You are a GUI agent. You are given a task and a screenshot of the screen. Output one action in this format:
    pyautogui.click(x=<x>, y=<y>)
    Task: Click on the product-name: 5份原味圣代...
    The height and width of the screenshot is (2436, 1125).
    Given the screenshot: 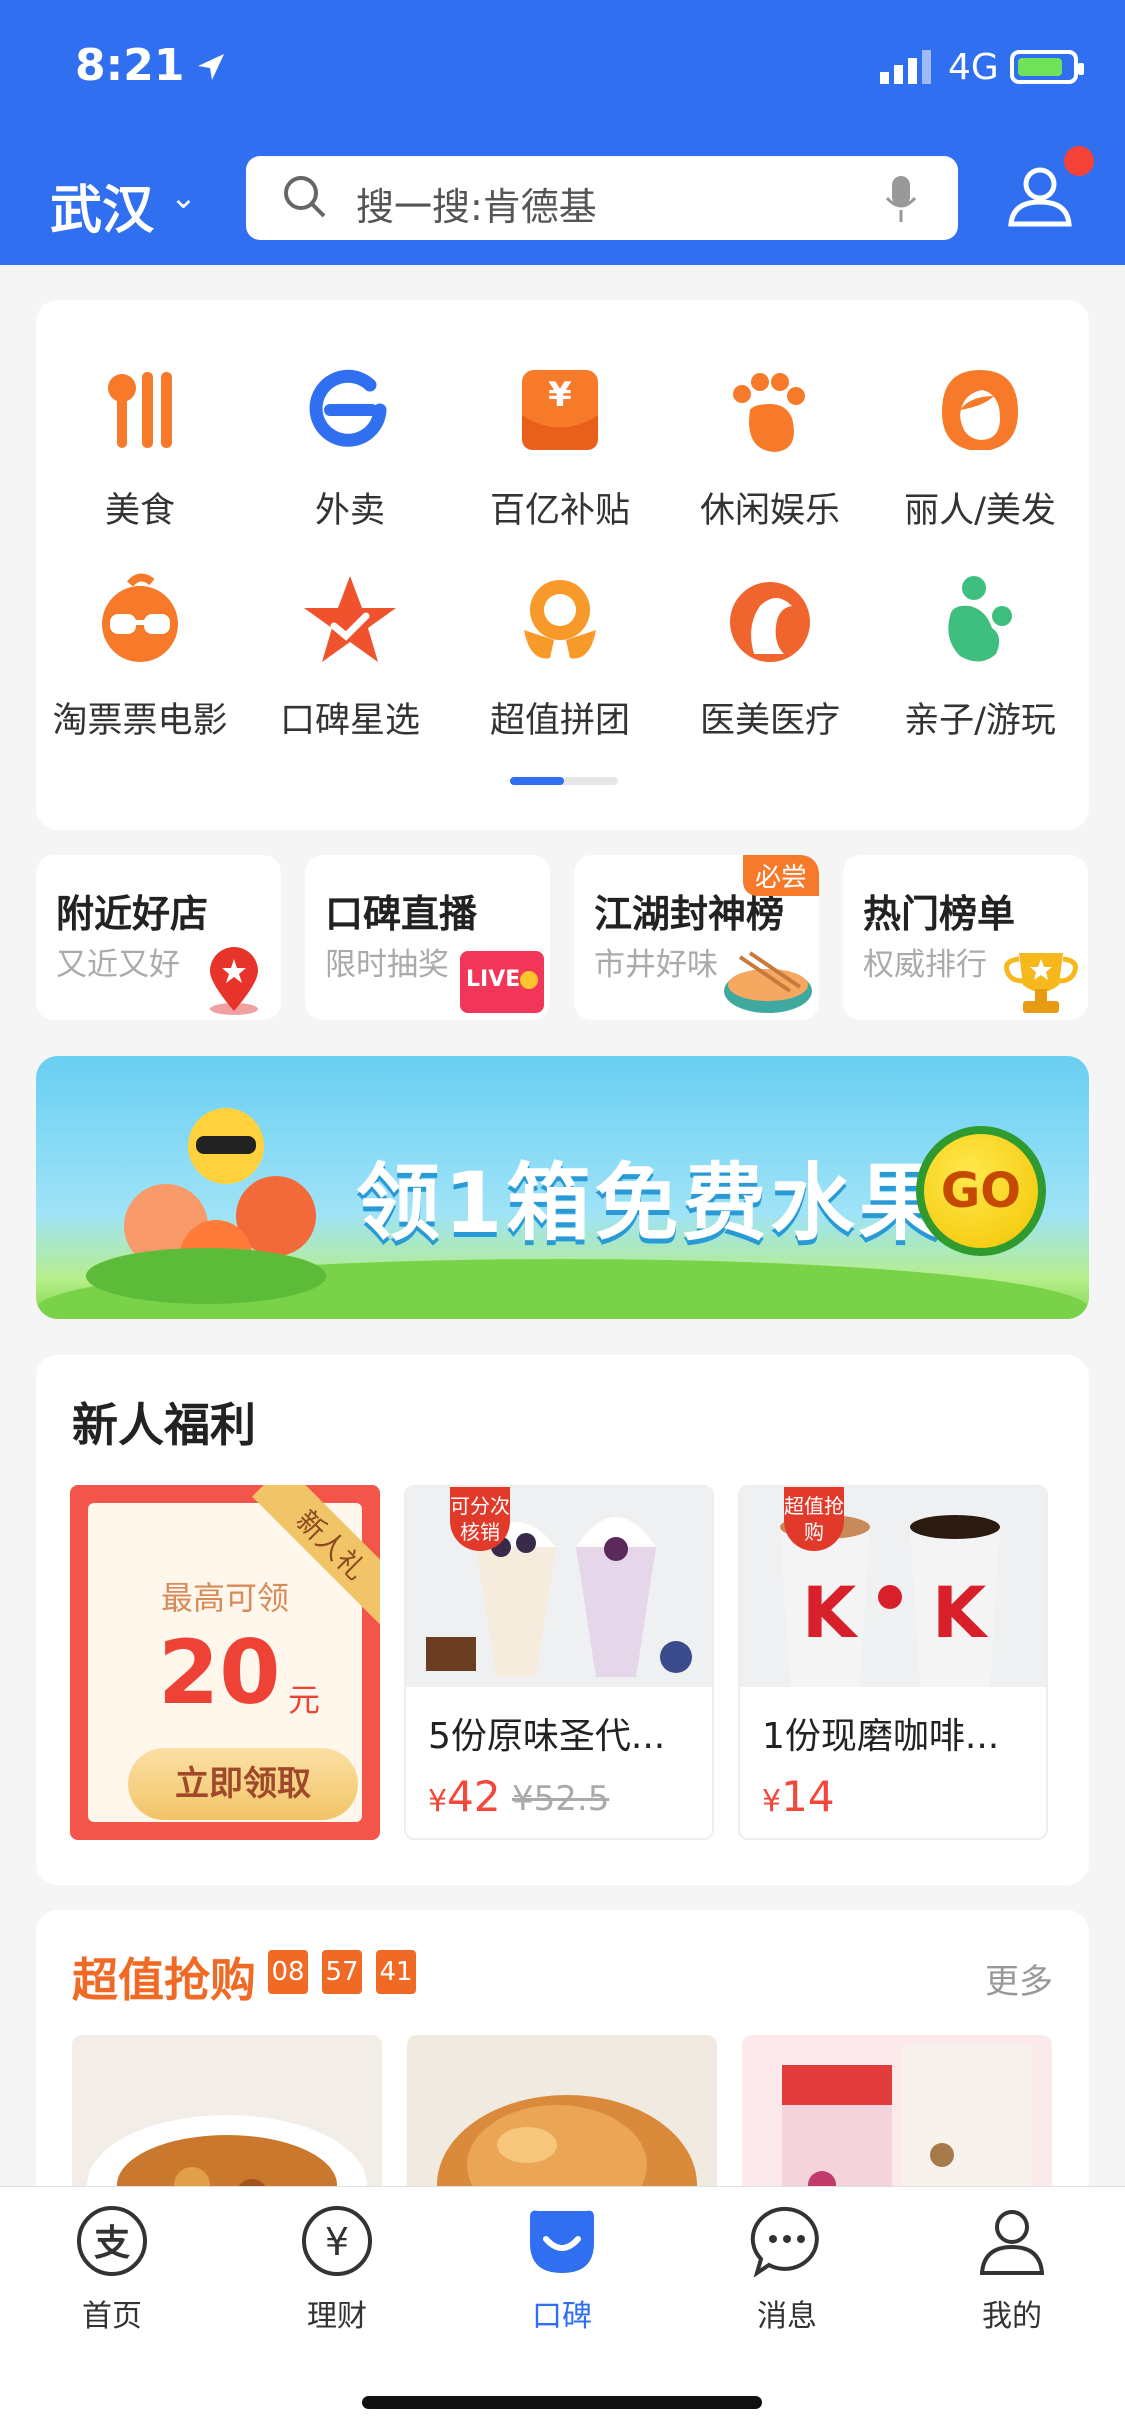 What is the action you would take?
    pyautogui.click(x=547, y=1736)
    